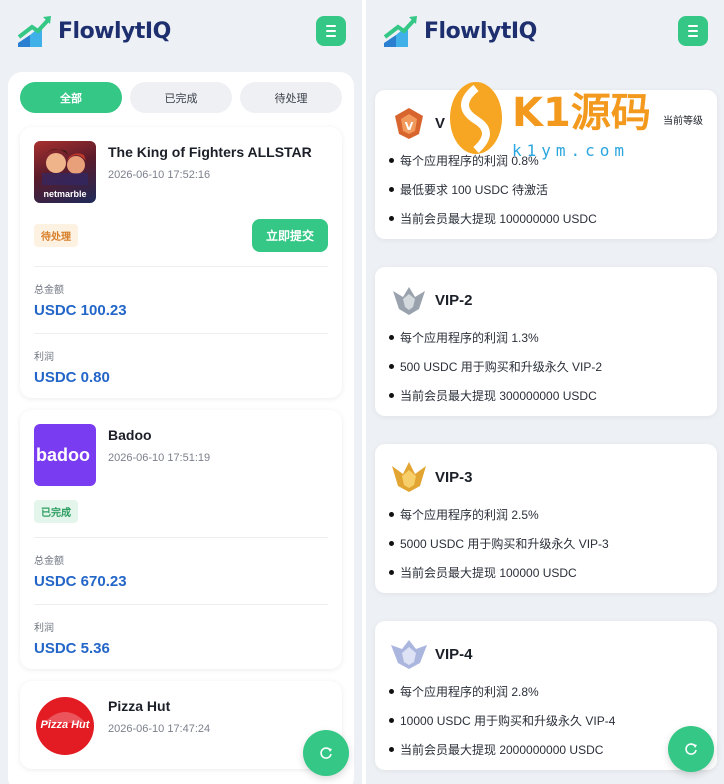 Image resolution: width=724 pixels, height=784 pixels. Describe the element at coordinates (130, 435) in the screenshot. I see `app-name: Badoo` at that location.